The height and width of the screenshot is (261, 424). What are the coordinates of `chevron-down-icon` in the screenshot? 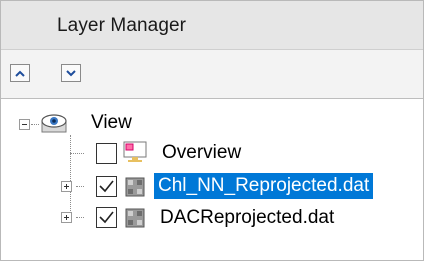 It's located at (71, 72).